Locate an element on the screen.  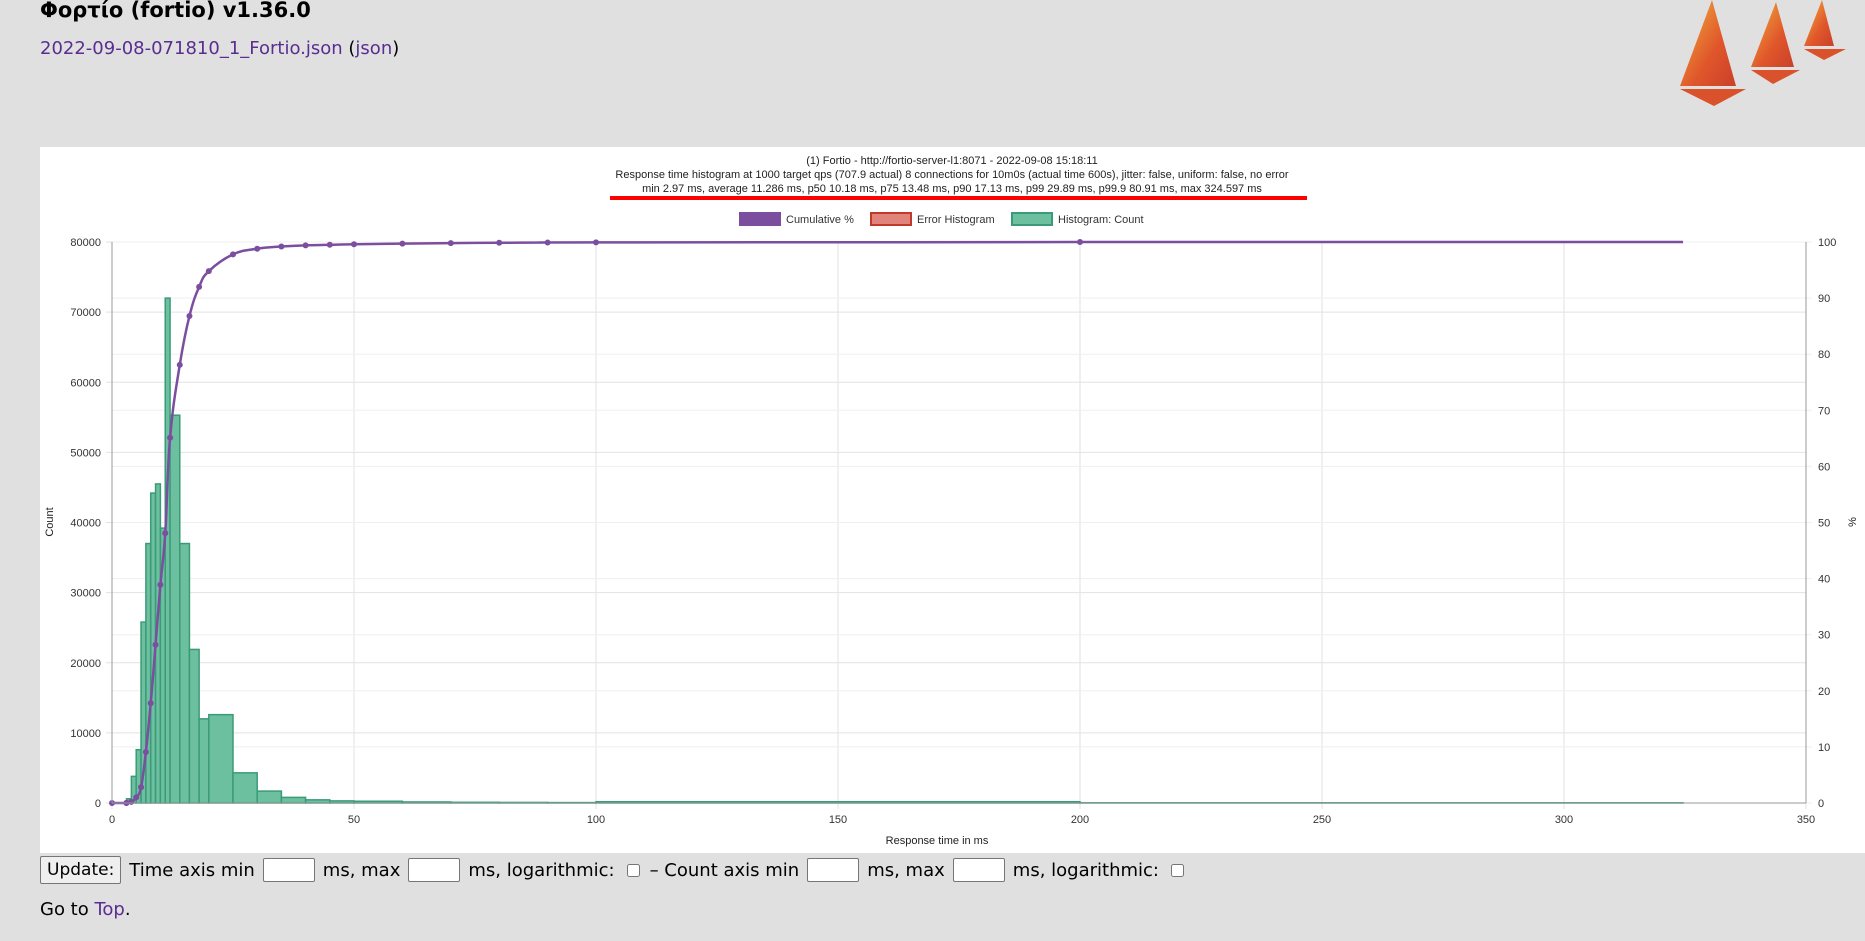
x-tick-label: 100 is located at coordinates (596, 820).